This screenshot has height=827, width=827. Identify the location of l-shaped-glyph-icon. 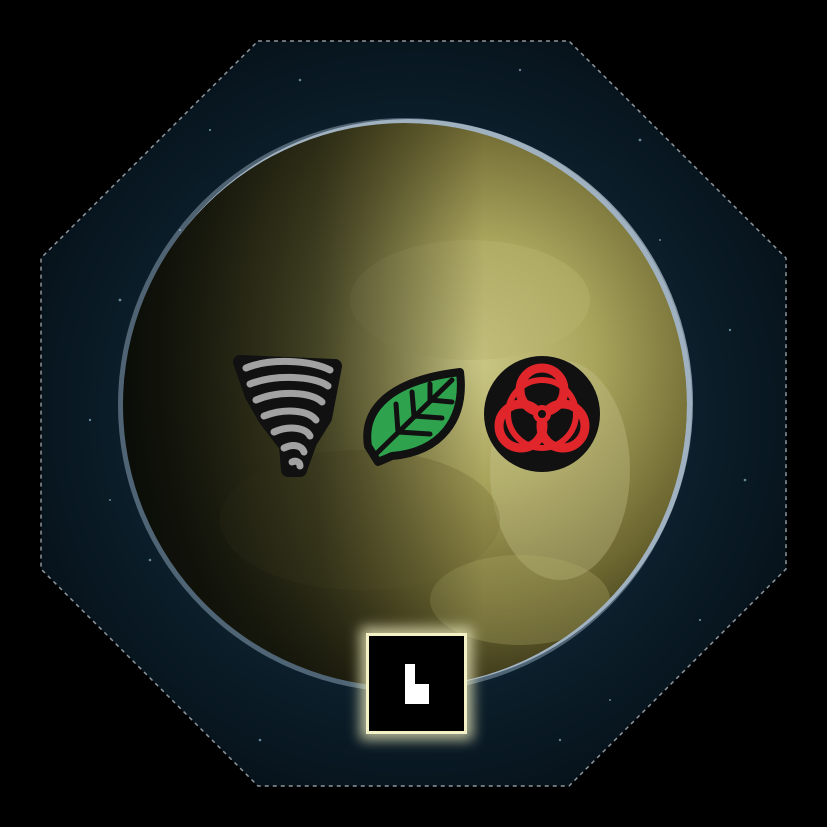
(417, 684).